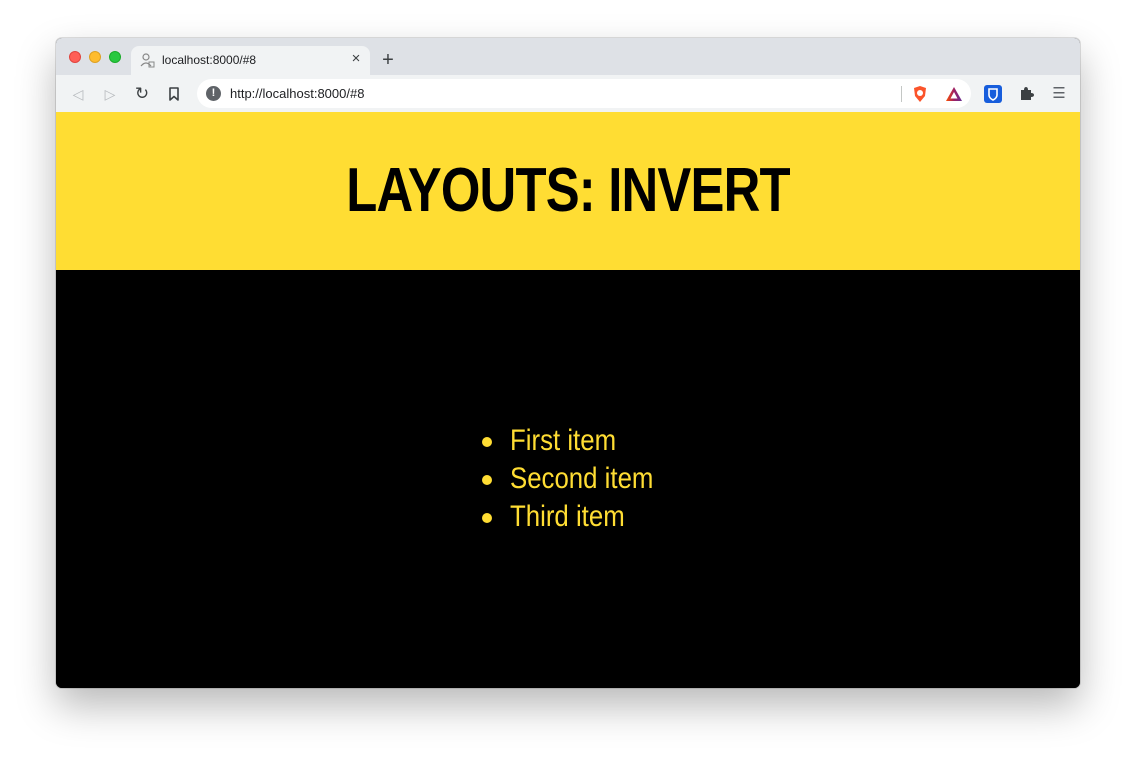  What do you see at coordinates (297, 93) in the screenshot?
I see `url-text: http://localhost:8000/#8` at bounding box center [297, 93].